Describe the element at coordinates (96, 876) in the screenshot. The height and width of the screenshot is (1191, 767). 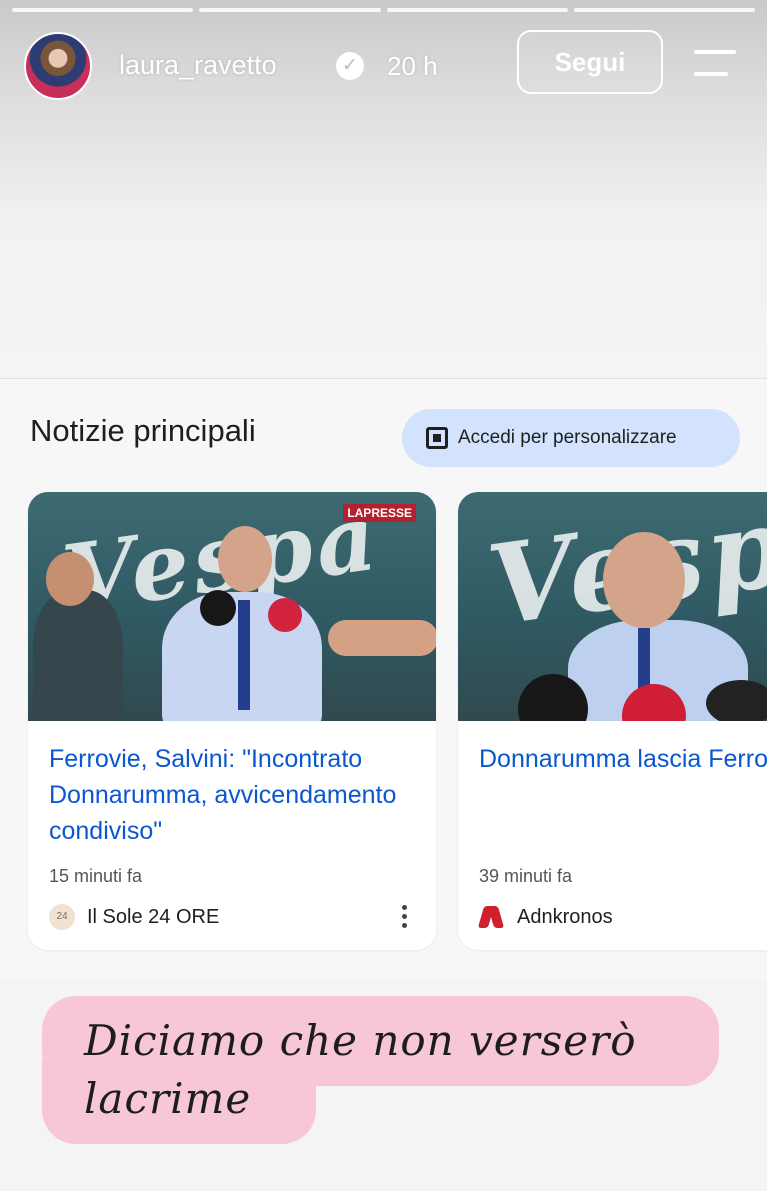
I see `news-time: 15 minuti fa` at that location.